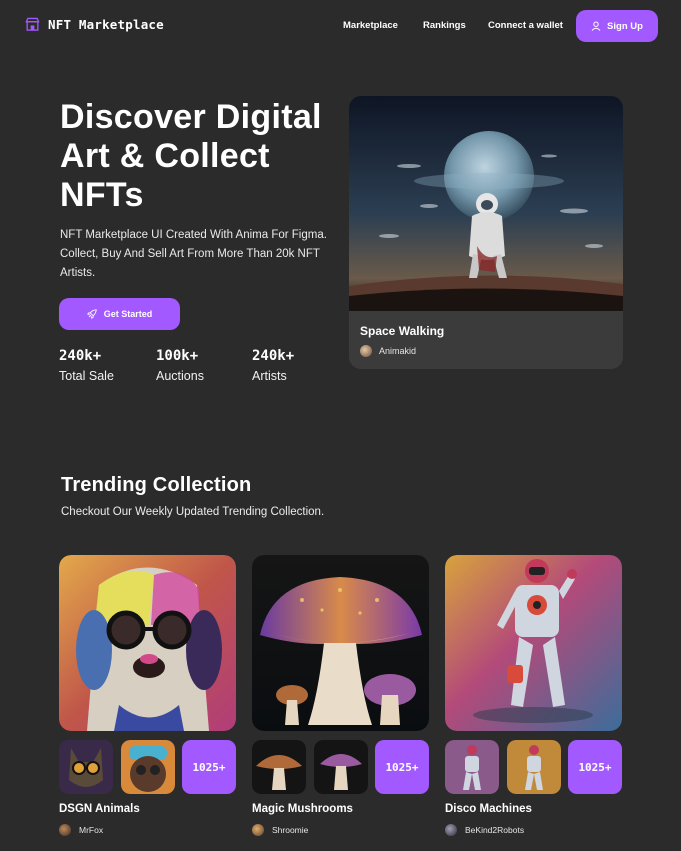  Describe the element at coordinates (444, 25) in the screenshot. I see `nav-link-rankings: Rankings` at that location.